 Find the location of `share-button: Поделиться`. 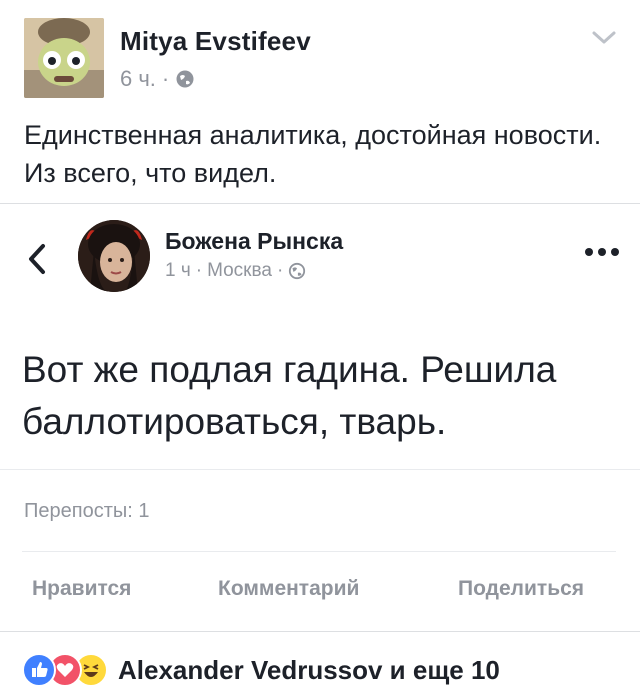

share-button: Поделиться is located at coordinates (521, 589).